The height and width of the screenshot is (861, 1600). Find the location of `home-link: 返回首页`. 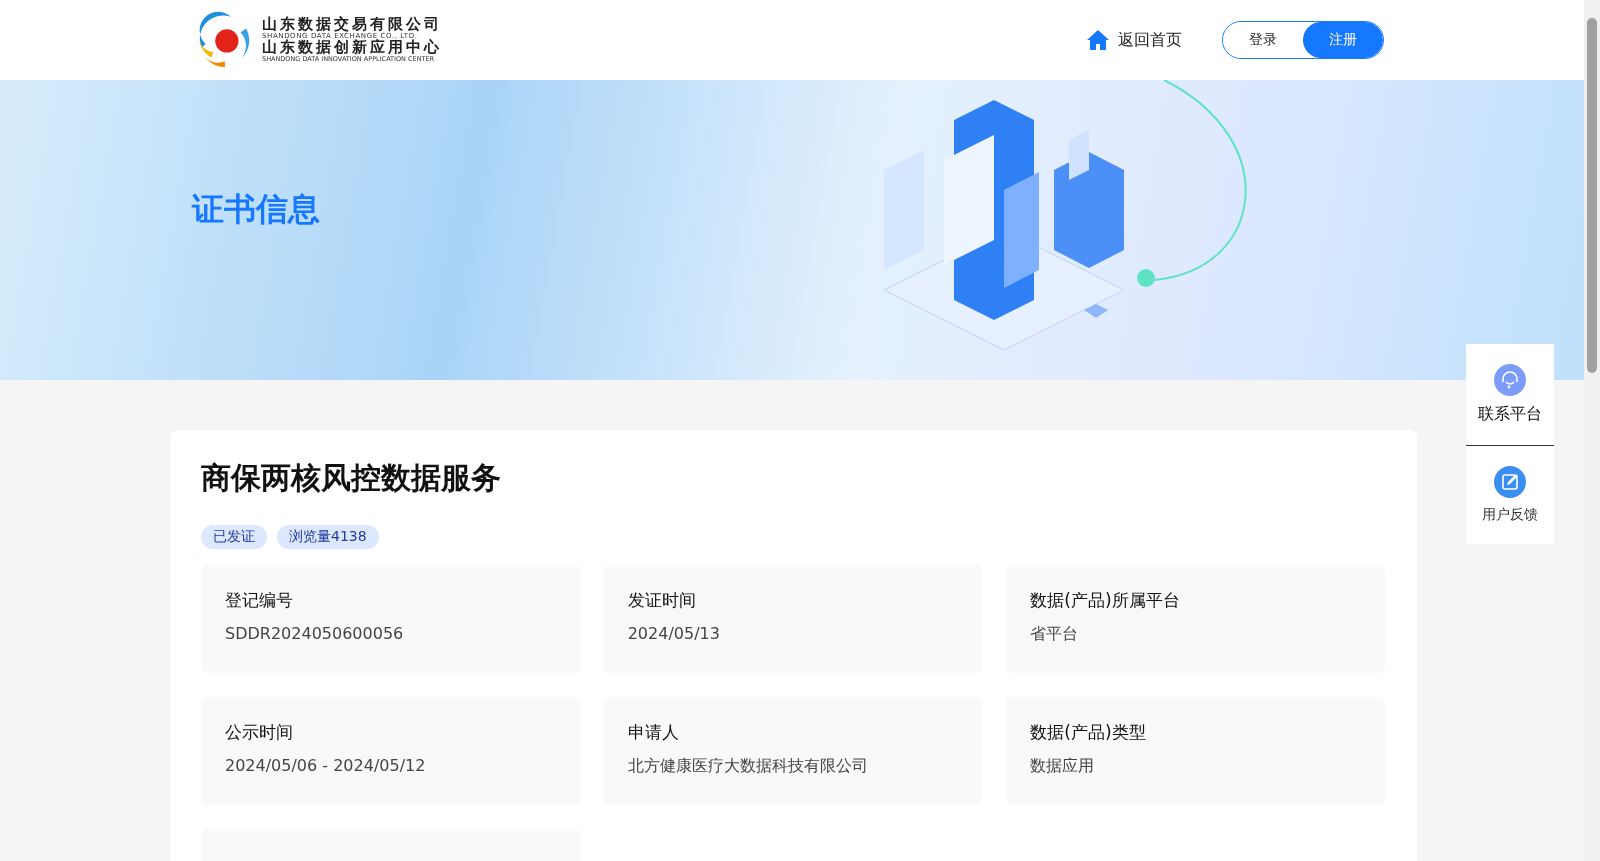

home-link: 返回首页 is located at coordinates (1134, 40).